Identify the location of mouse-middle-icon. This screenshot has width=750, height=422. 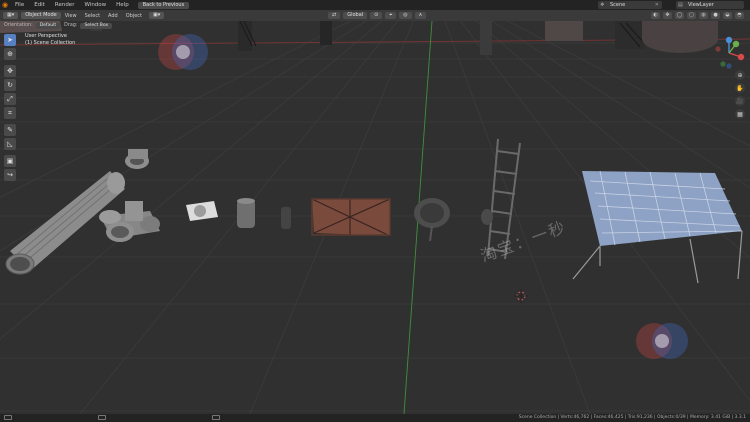
(102, 417).